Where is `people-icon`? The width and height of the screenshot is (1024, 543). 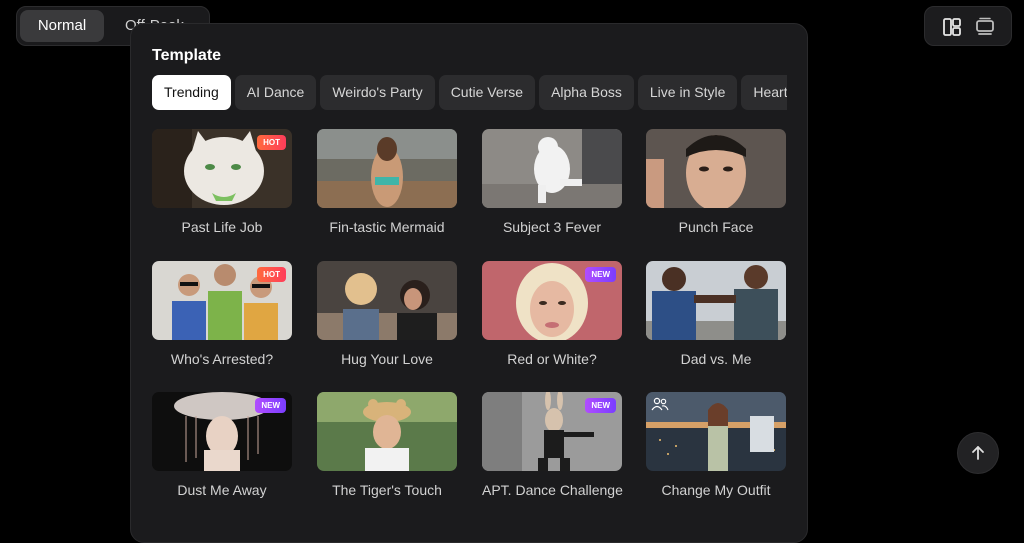 people-icon is located at coordinates (660, 404).